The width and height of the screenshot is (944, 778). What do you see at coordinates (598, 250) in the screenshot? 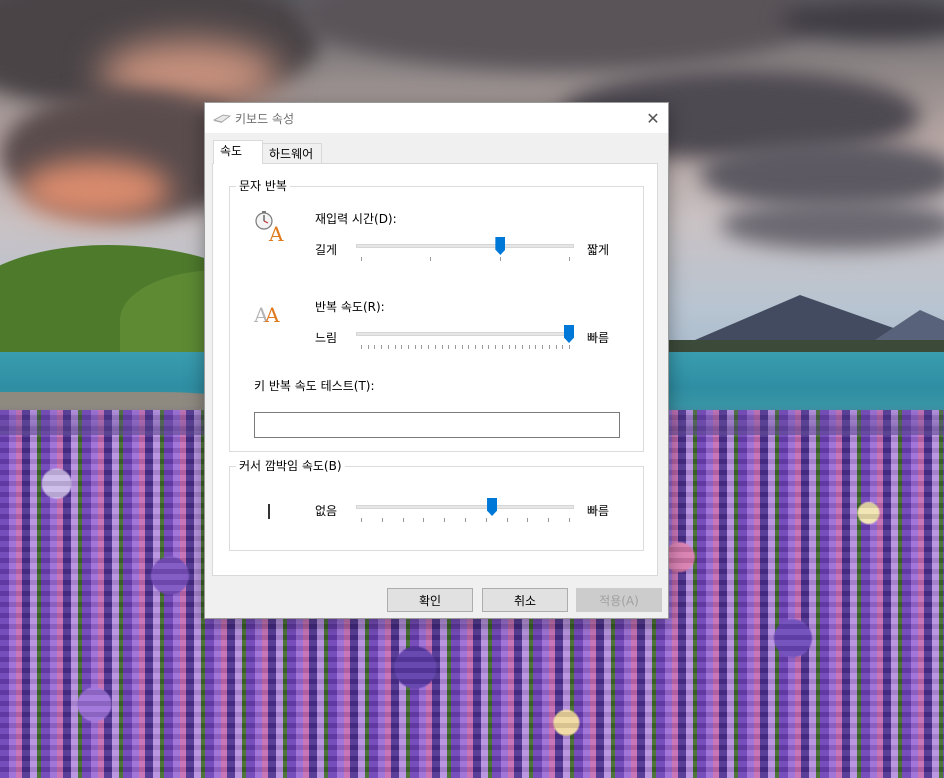
I see `repeat-delay-max-label: 짧게` at bounding box center [598, 250].